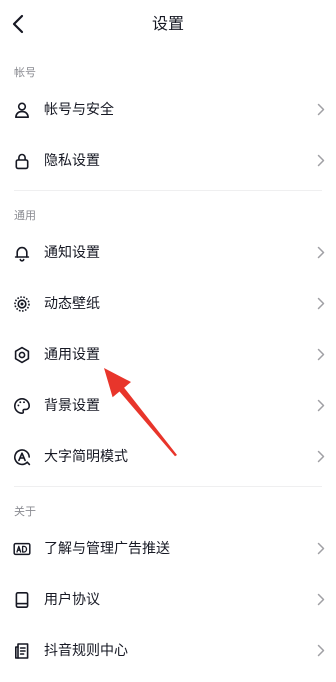 The width and height of the screenshot is (336, 682). I want to click on user-icon, so click(22, 110).